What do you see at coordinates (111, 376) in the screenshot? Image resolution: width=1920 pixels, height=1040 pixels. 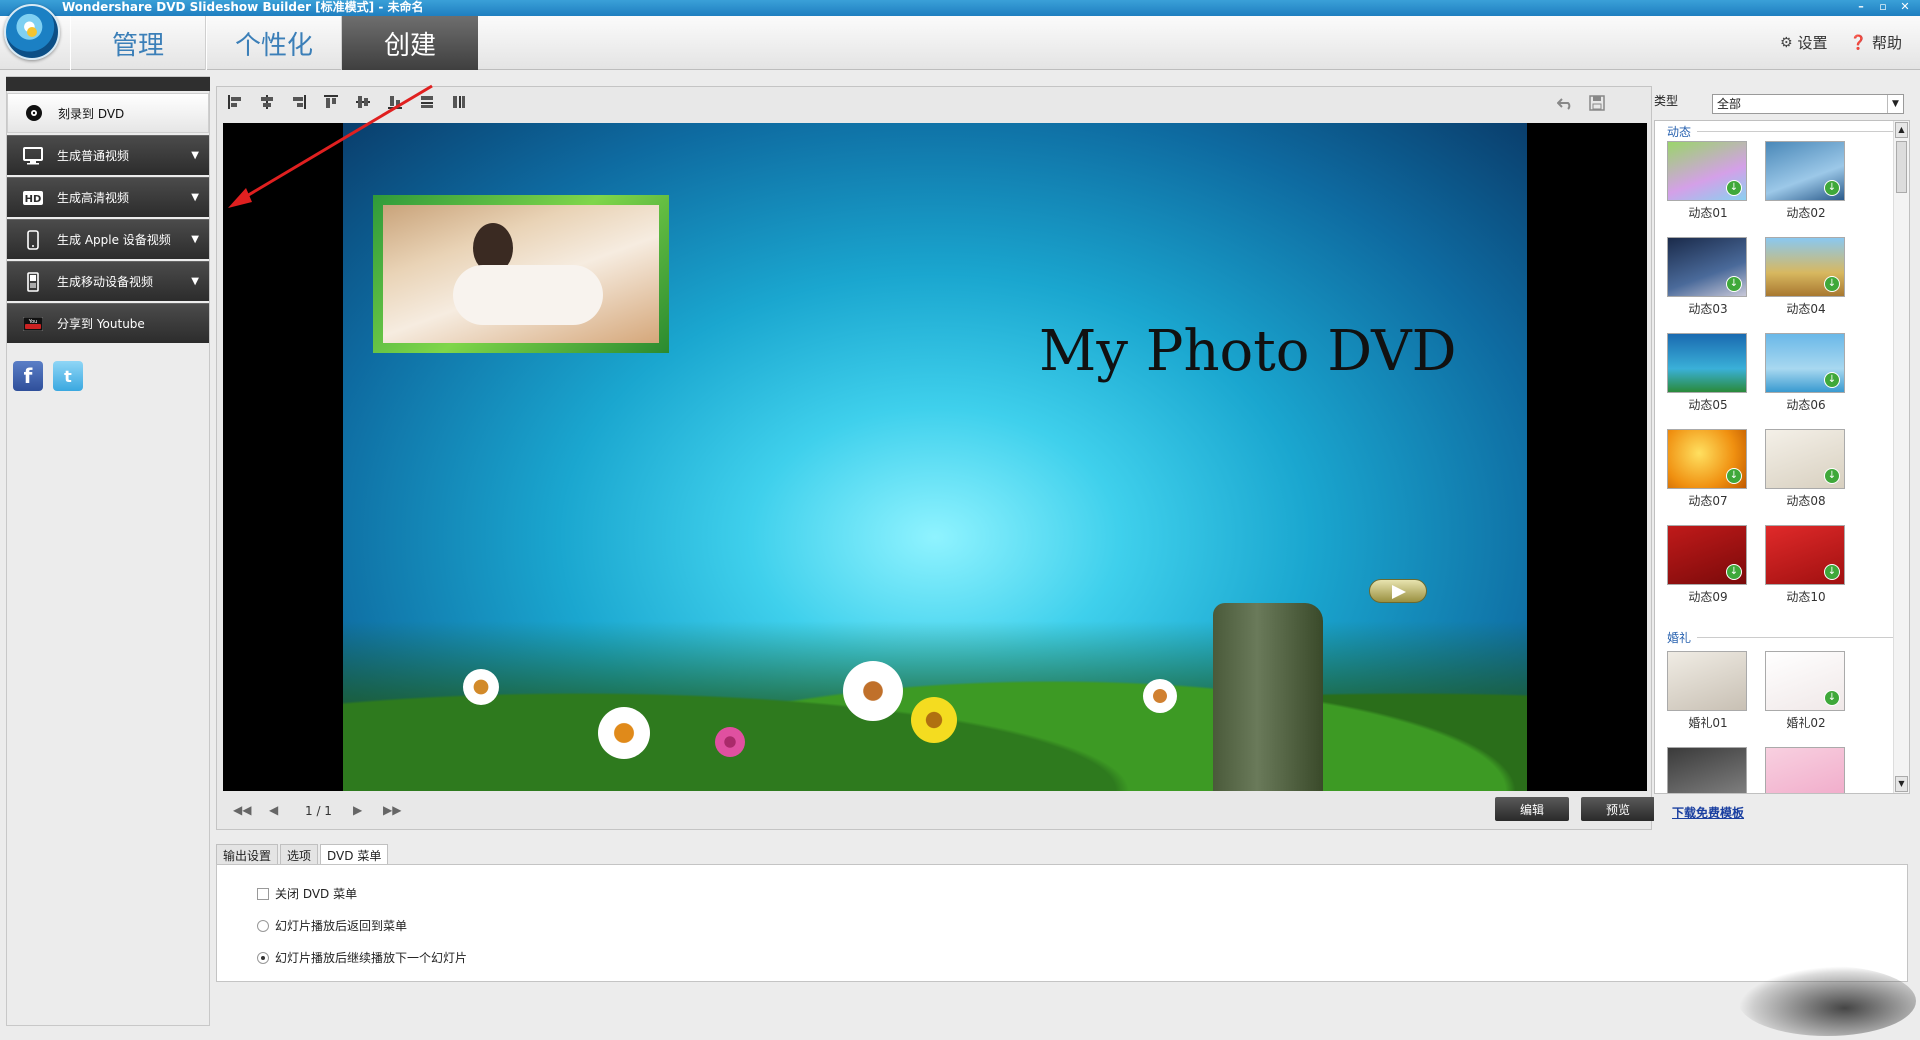 I see `social-links: f t` at bounding box center [111, 376].